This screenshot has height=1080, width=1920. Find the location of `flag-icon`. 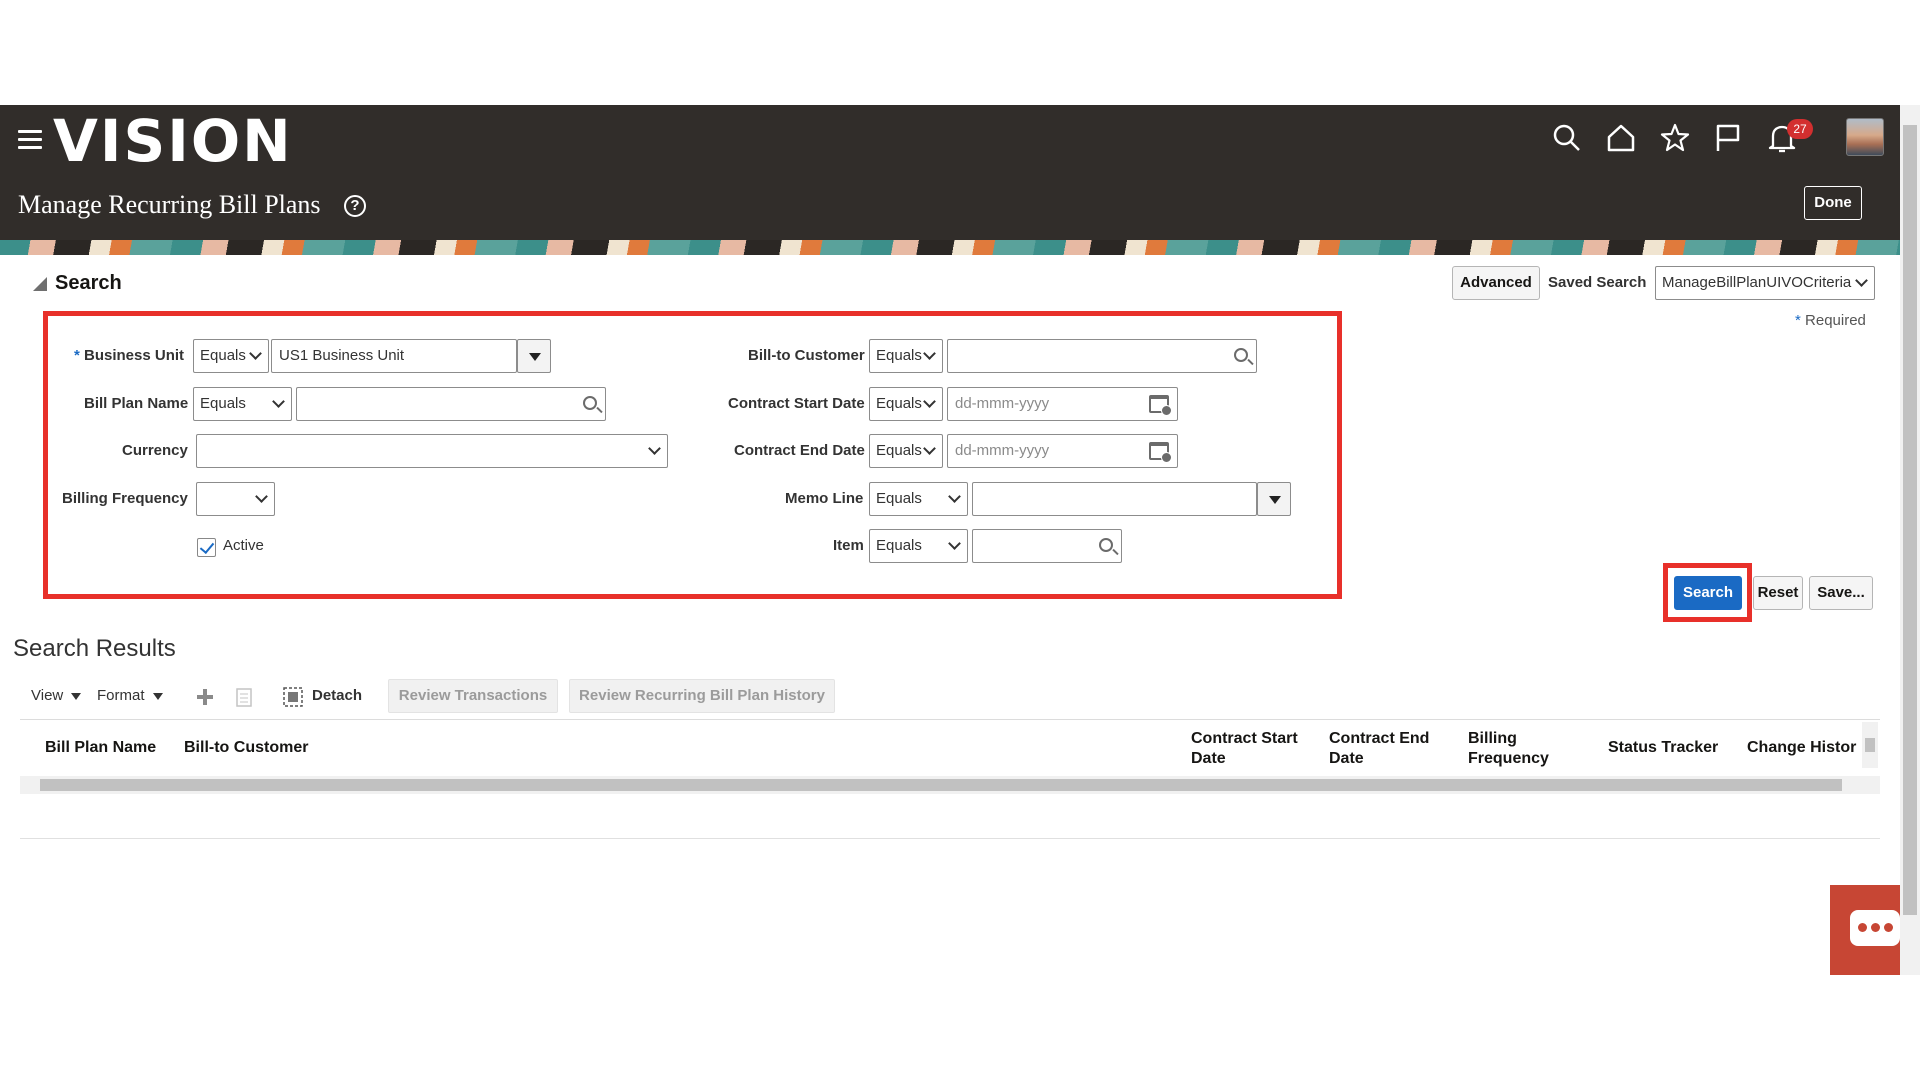

flag-icon is located at coordinates (1728, 138).